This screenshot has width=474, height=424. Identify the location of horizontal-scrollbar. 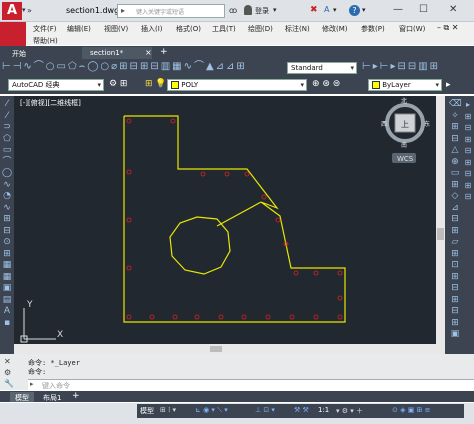
(225, 349).